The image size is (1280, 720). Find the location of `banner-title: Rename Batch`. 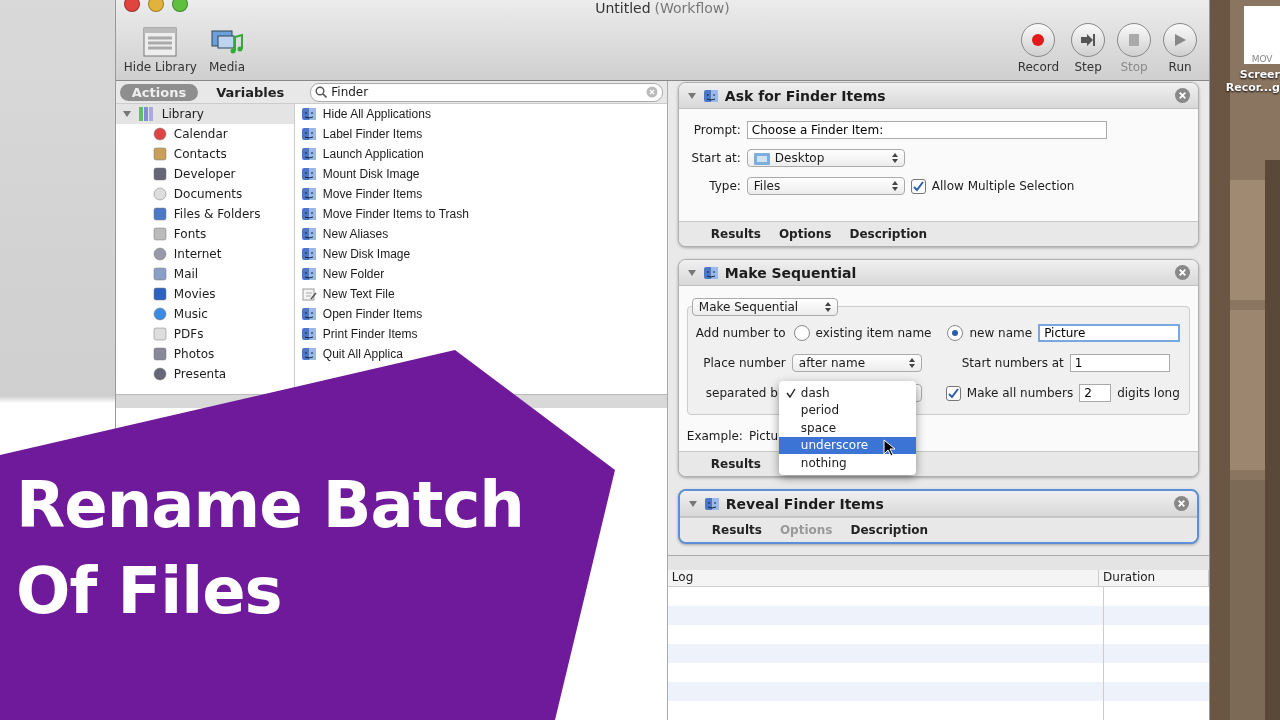

banner-title: Rename Batch is located at coordinates (270, 505).